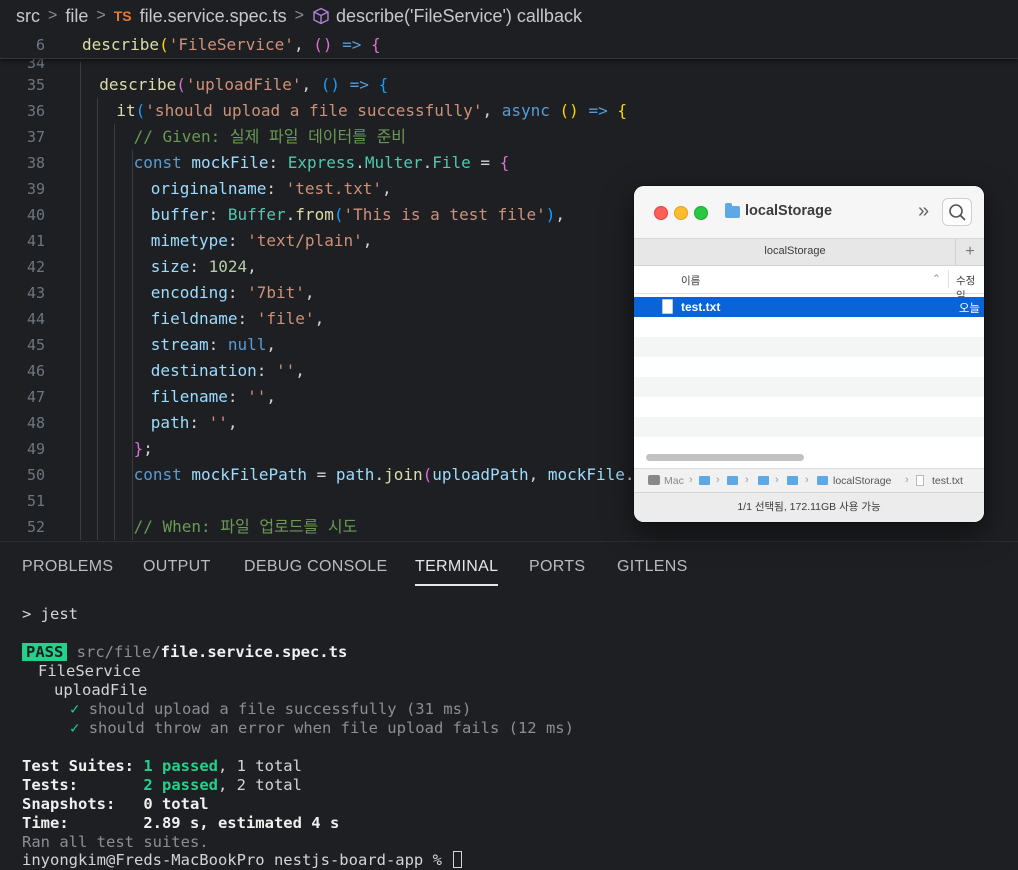  Describe the element at coordinates (233, 293) in the screenshot. I see `code-text: encoding: '7bit',` at that location.